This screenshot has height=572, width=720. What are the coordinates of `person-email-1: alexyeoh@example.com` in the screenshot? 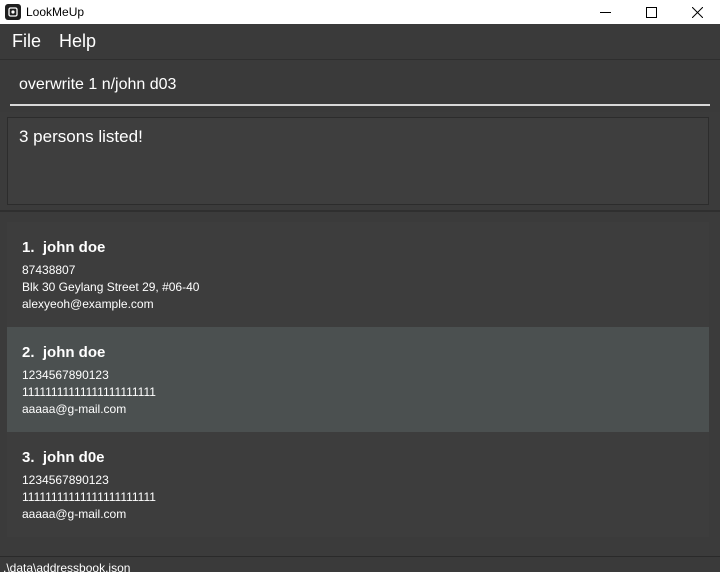 It's located at (88, 304).